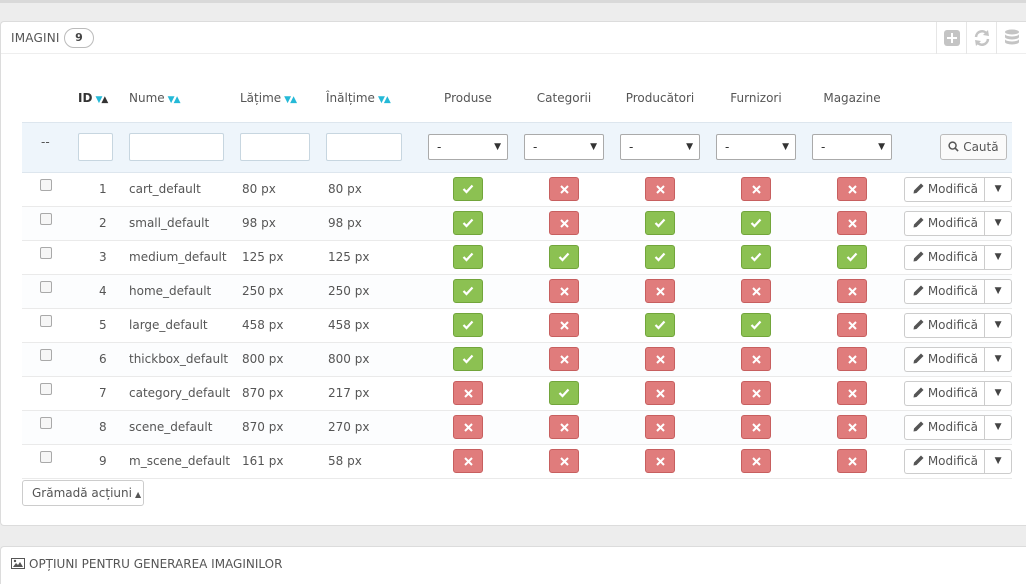 This screenshot has width=1026, height=584. What do you see at coordinates (981, 38) in the screenshot?
I see `refresh-button` at bounding box center [981, 38].